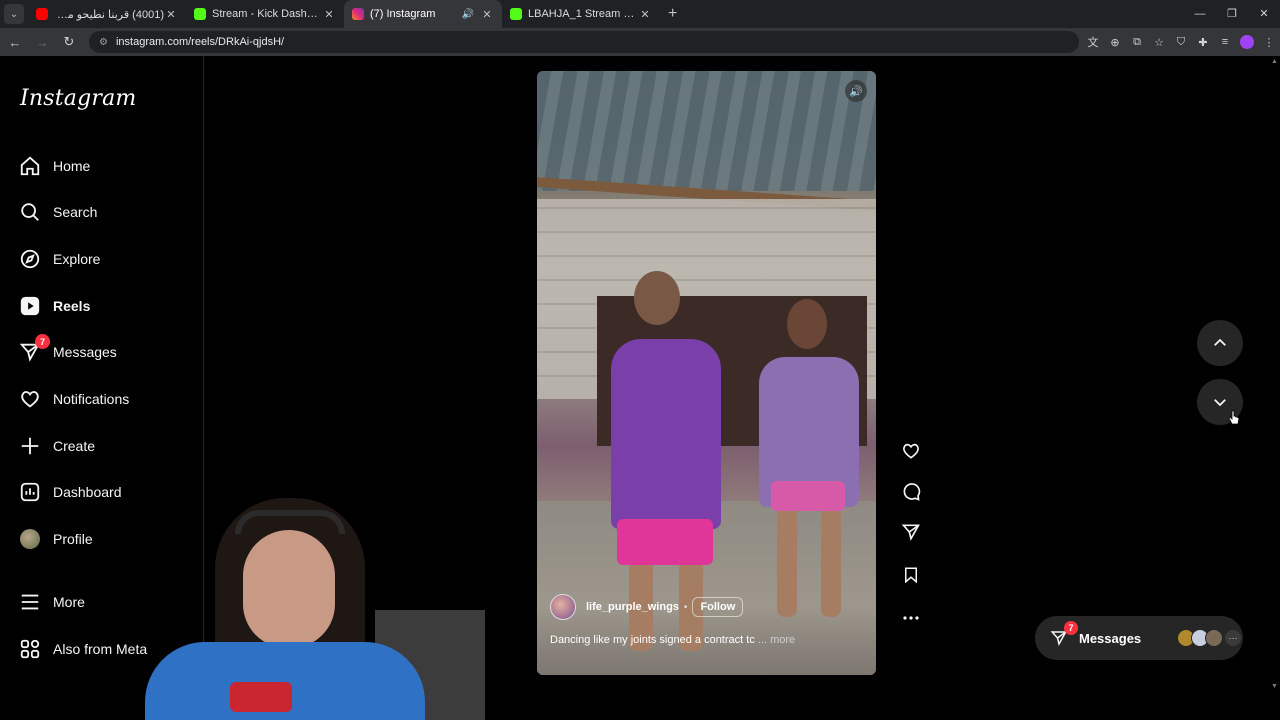 This screenshot has width=1280, height=720. Describe the element at coordinates (584, 42) in the screenshot. I see `address-bar: ⚙ instagram.com/reels/DRkAi-qjdsH/` at that location.